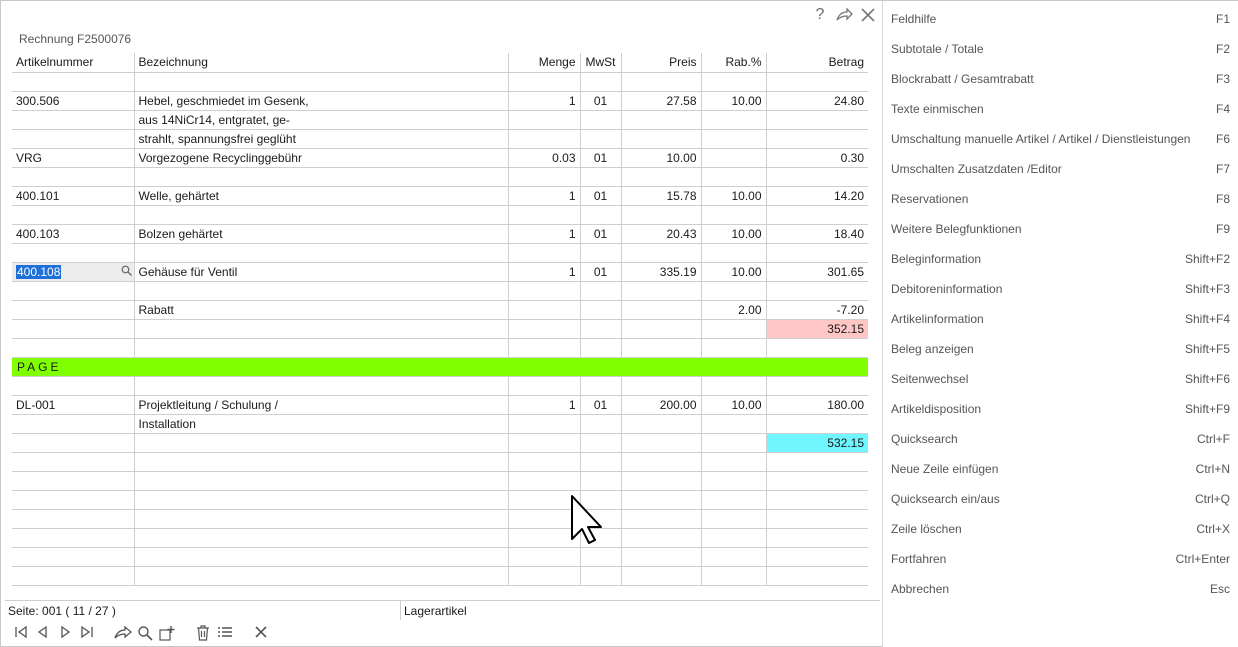 Image resolution: width=1238 pixels, height=647 pixels. I want to click on col-mwst: MwSt, so click(601, 63).